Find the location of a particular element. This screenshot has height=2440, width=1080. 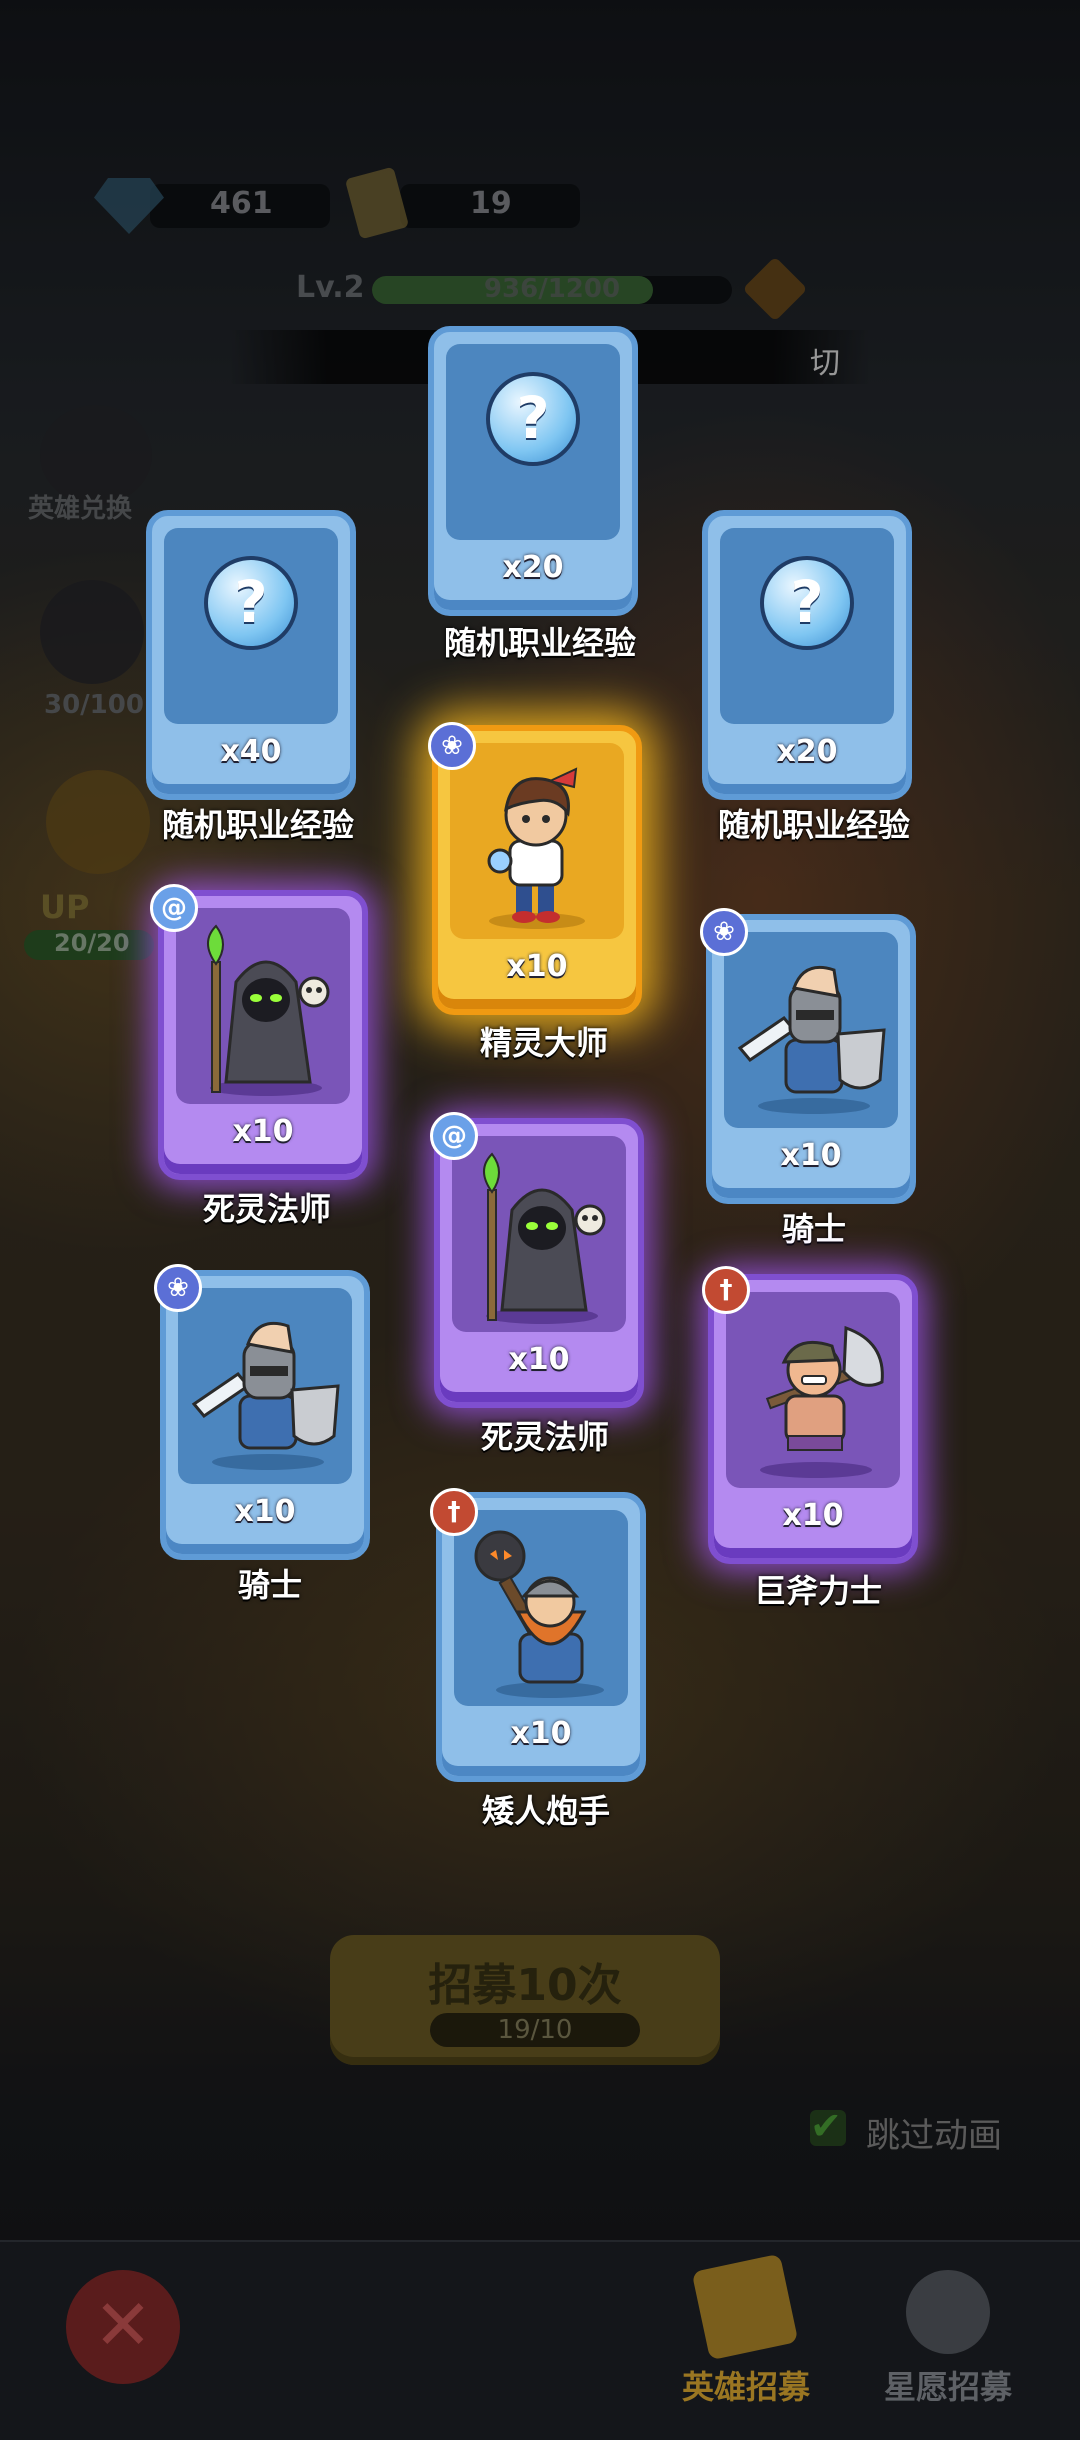

spirit-master-portrait is located at coordinates (536, 848).